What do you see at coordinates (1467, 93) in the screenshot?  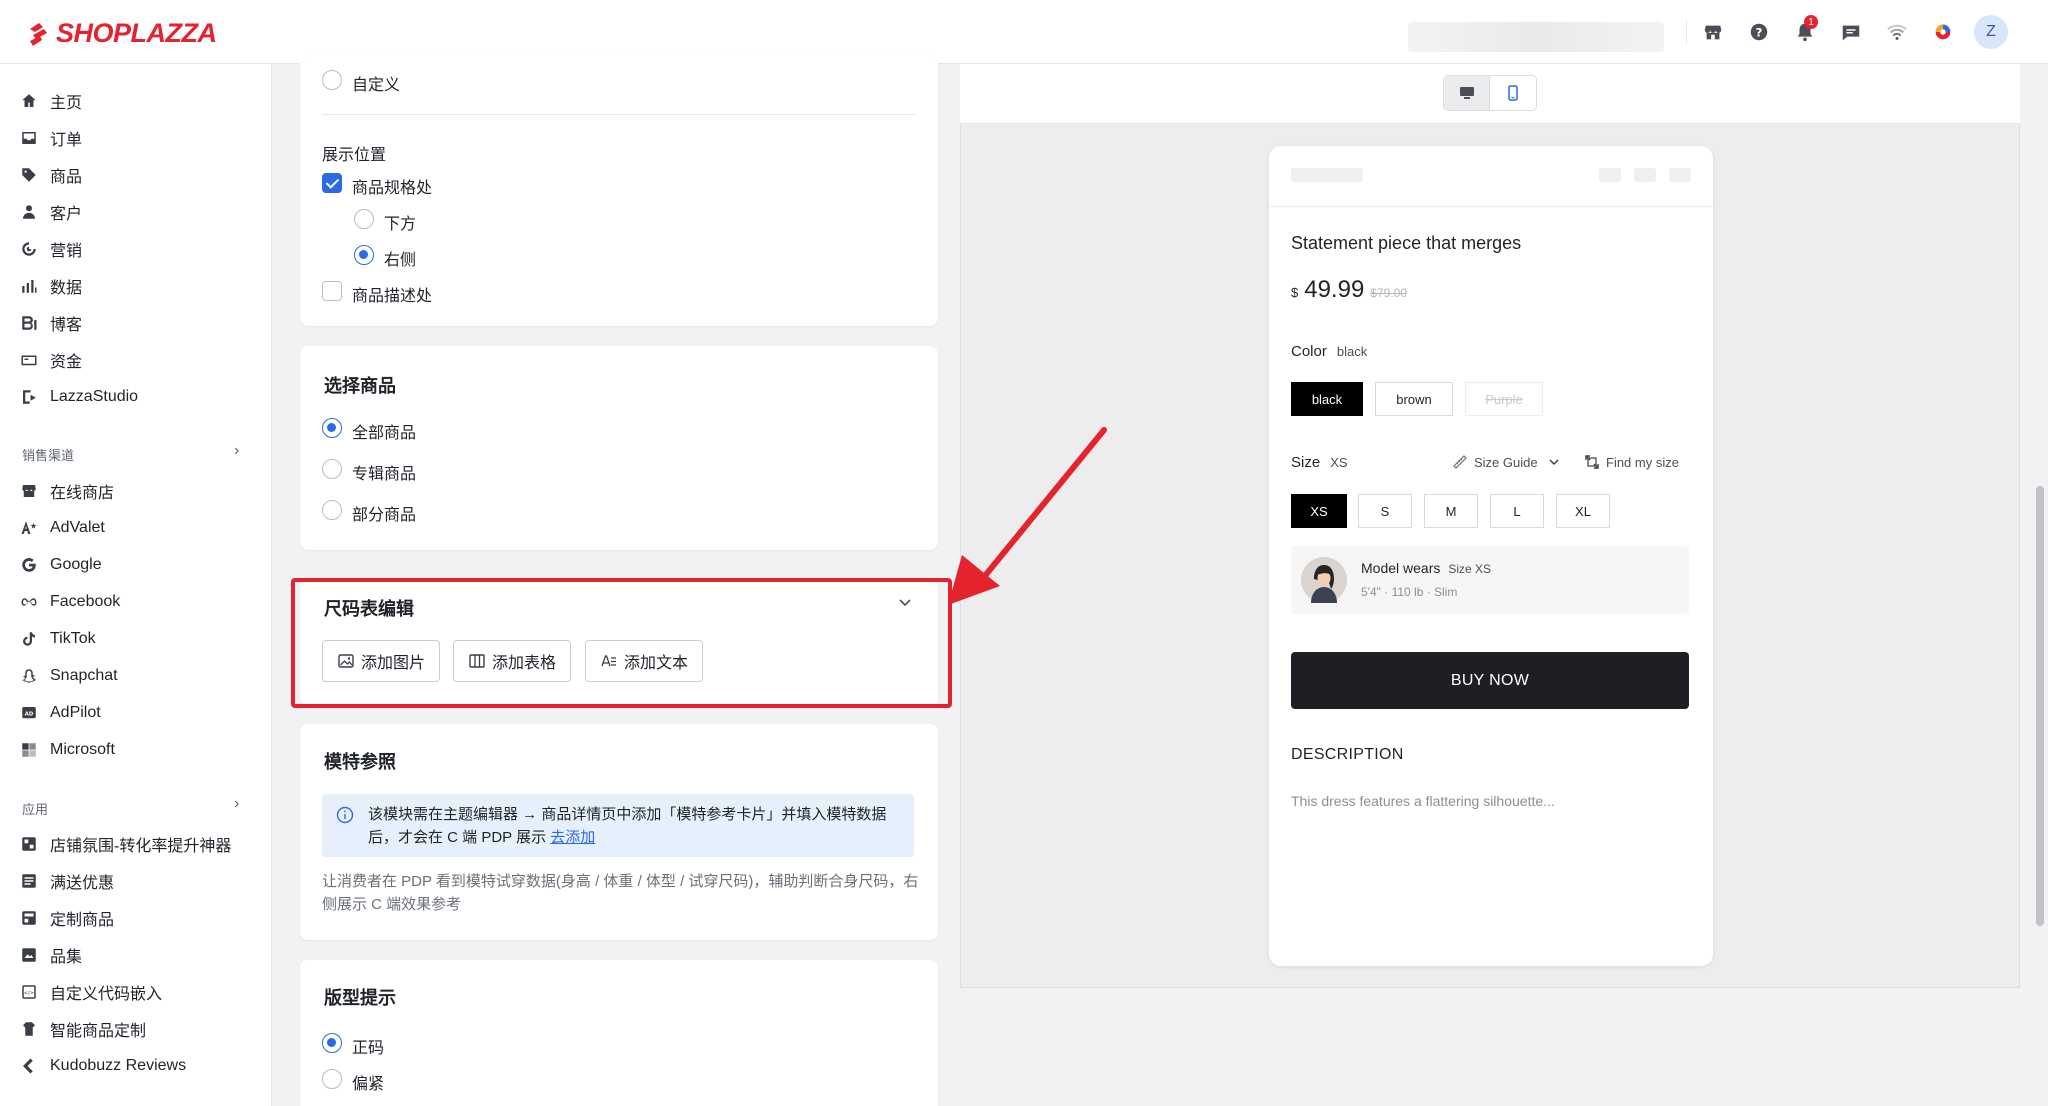 I see `desktop-view-button` at bounding box center [1467, 93].